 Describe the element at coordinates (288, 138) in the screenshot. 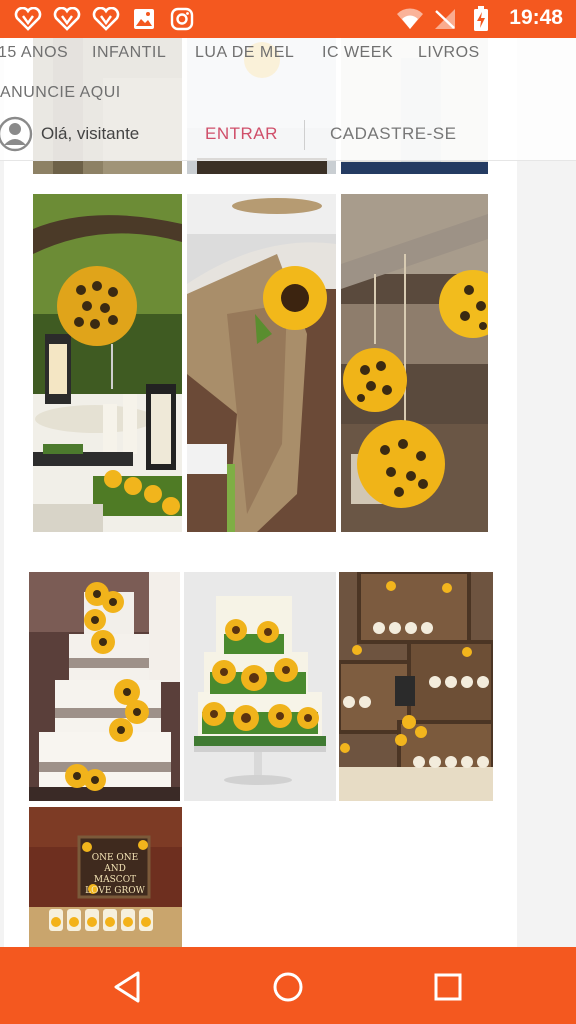

I see `user-bar: Olá, visitante ENTRAR CADASTRE-SE` at that location.